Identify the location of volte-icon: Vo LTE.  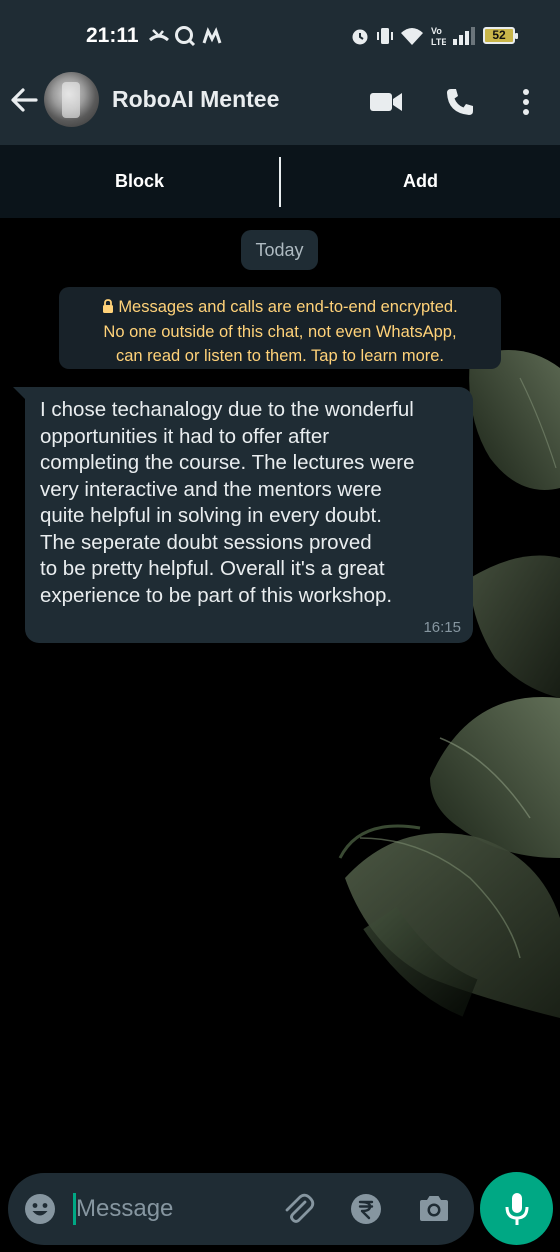
(438, 36).